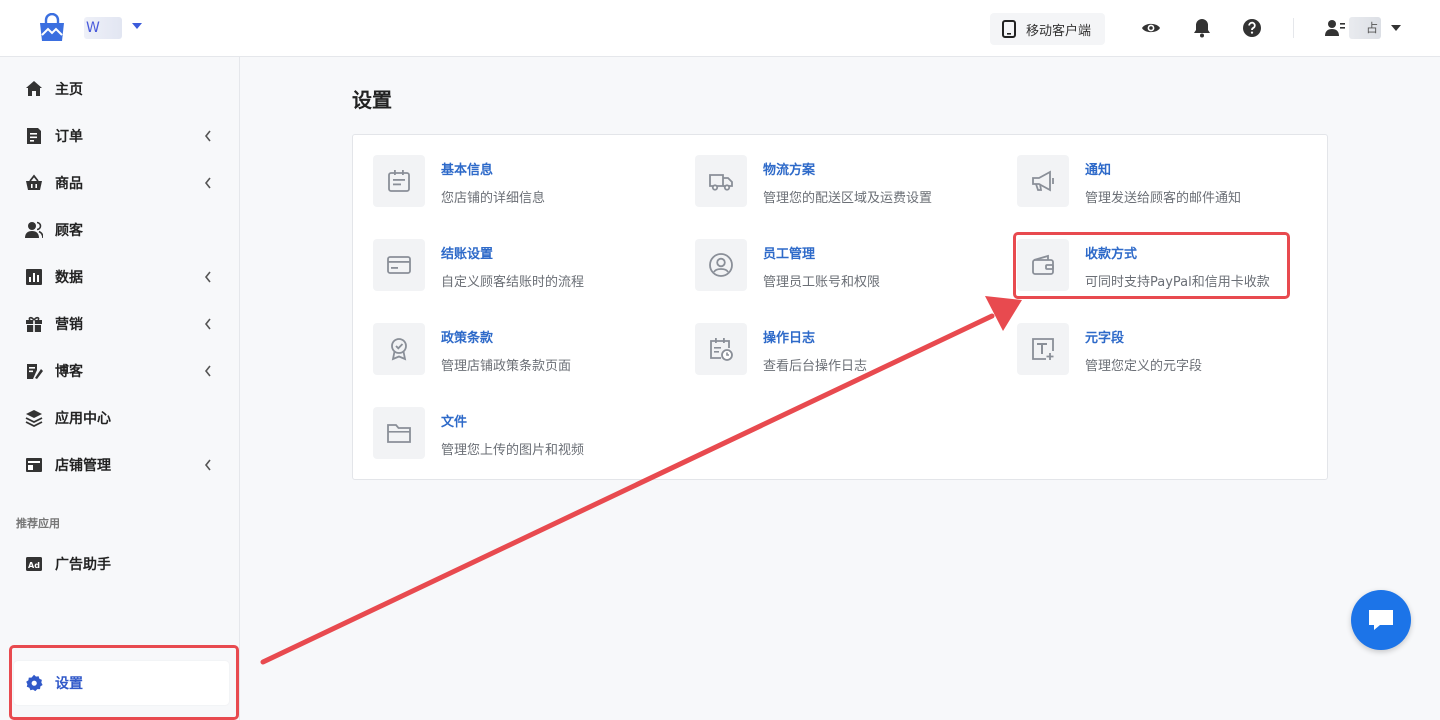 The height and width of the screenshot is (720, 1440). Describe the element at coordinates (69, 372) in the screenshot. I see `sidebar-item-label: 博客` at that location.